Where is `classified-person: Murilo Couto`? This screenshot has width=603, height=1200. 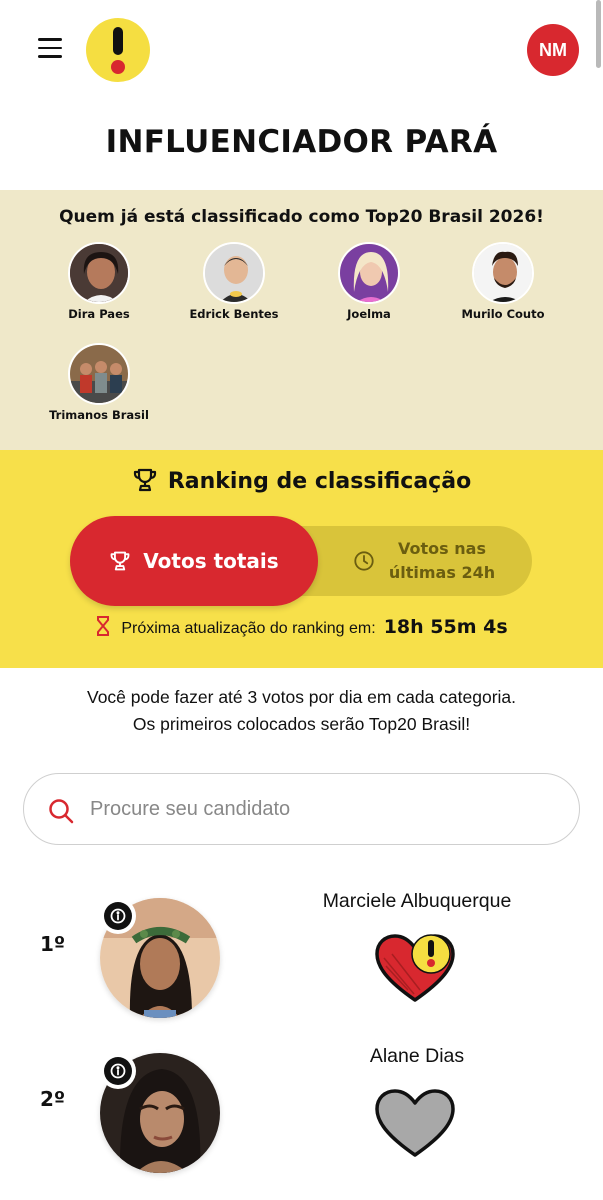
classified-person: Murilo Couto is located at coordinates (503, 281).